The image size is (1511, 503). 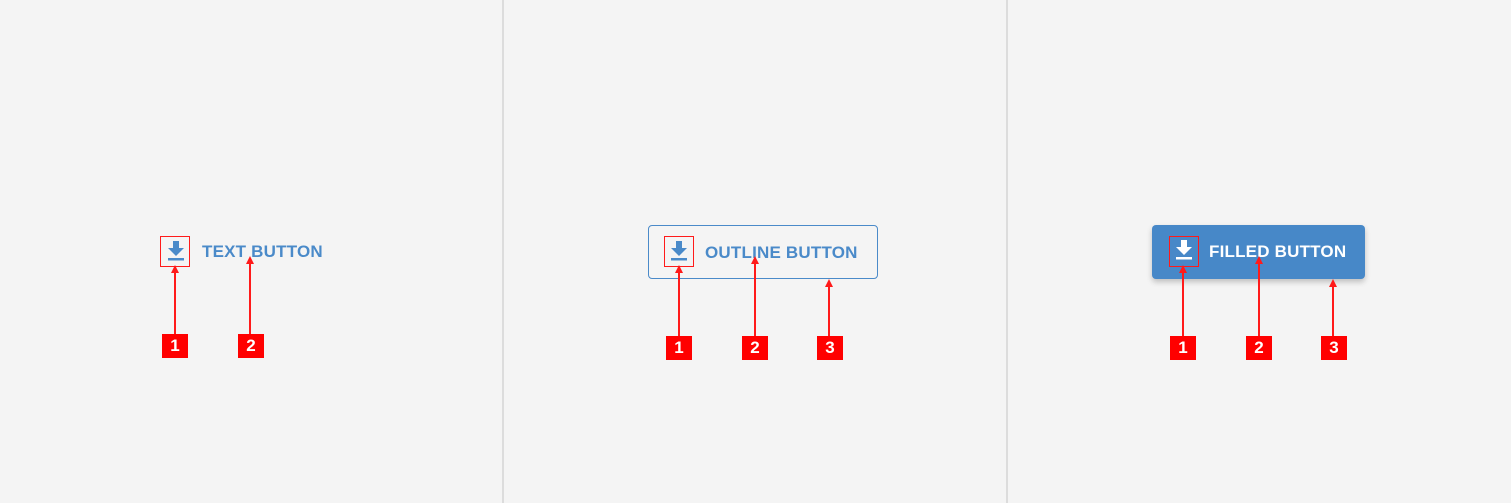 I want to click on filled-button-label: FILLED BUTTON, so click(x=1278, y=251).